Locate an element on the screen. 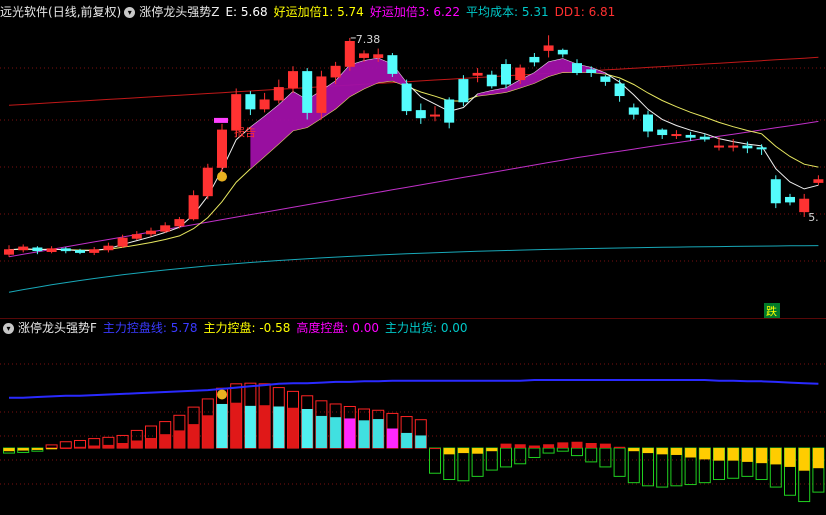  low-price-label: 5. is located at coordinates (813, 217).